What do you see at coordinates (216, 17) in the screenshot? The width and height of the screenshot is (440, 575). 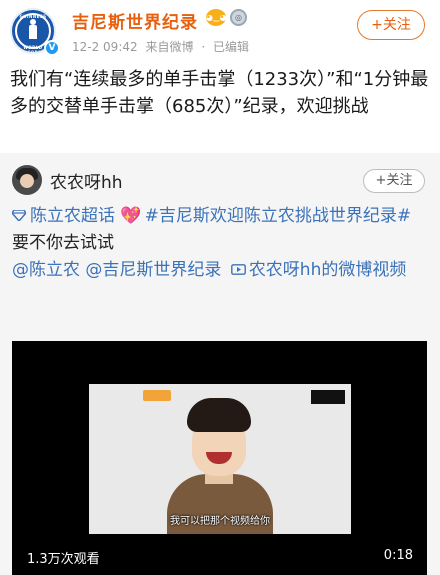 I see `fan-emoji-icon: ◕‿◕` at bounding box center [216, 17].